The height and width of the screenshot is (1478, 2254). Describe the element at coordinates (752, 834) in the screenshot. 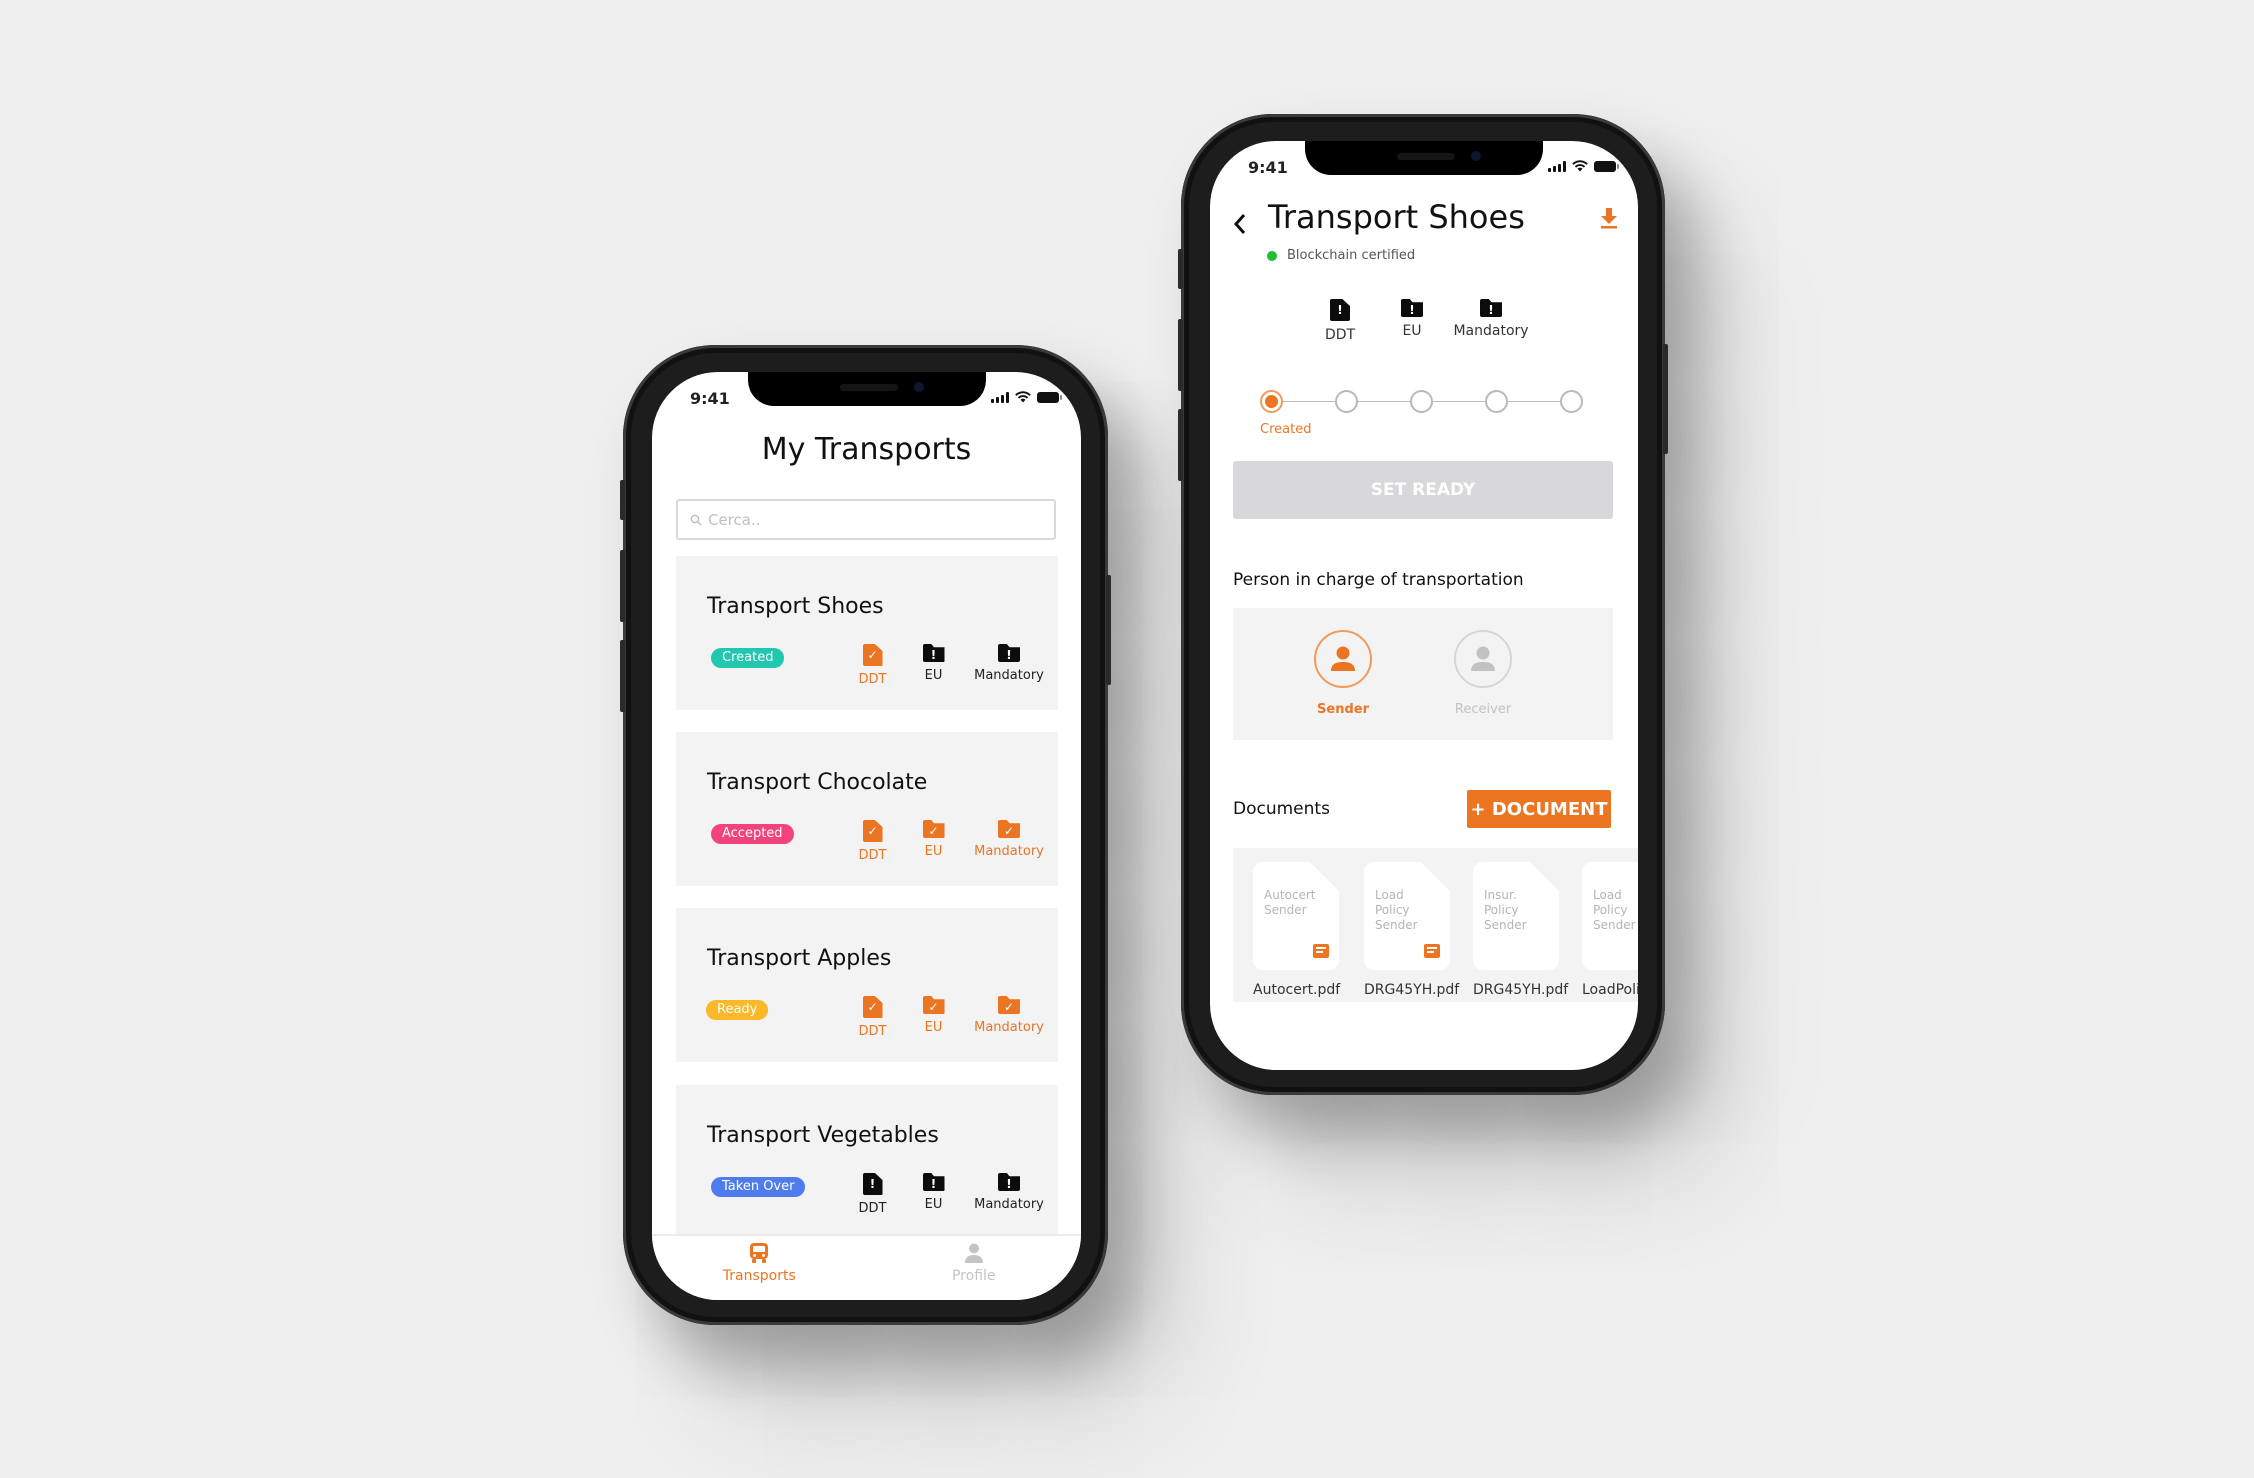

I see `status-badge: Accepted` at that location.